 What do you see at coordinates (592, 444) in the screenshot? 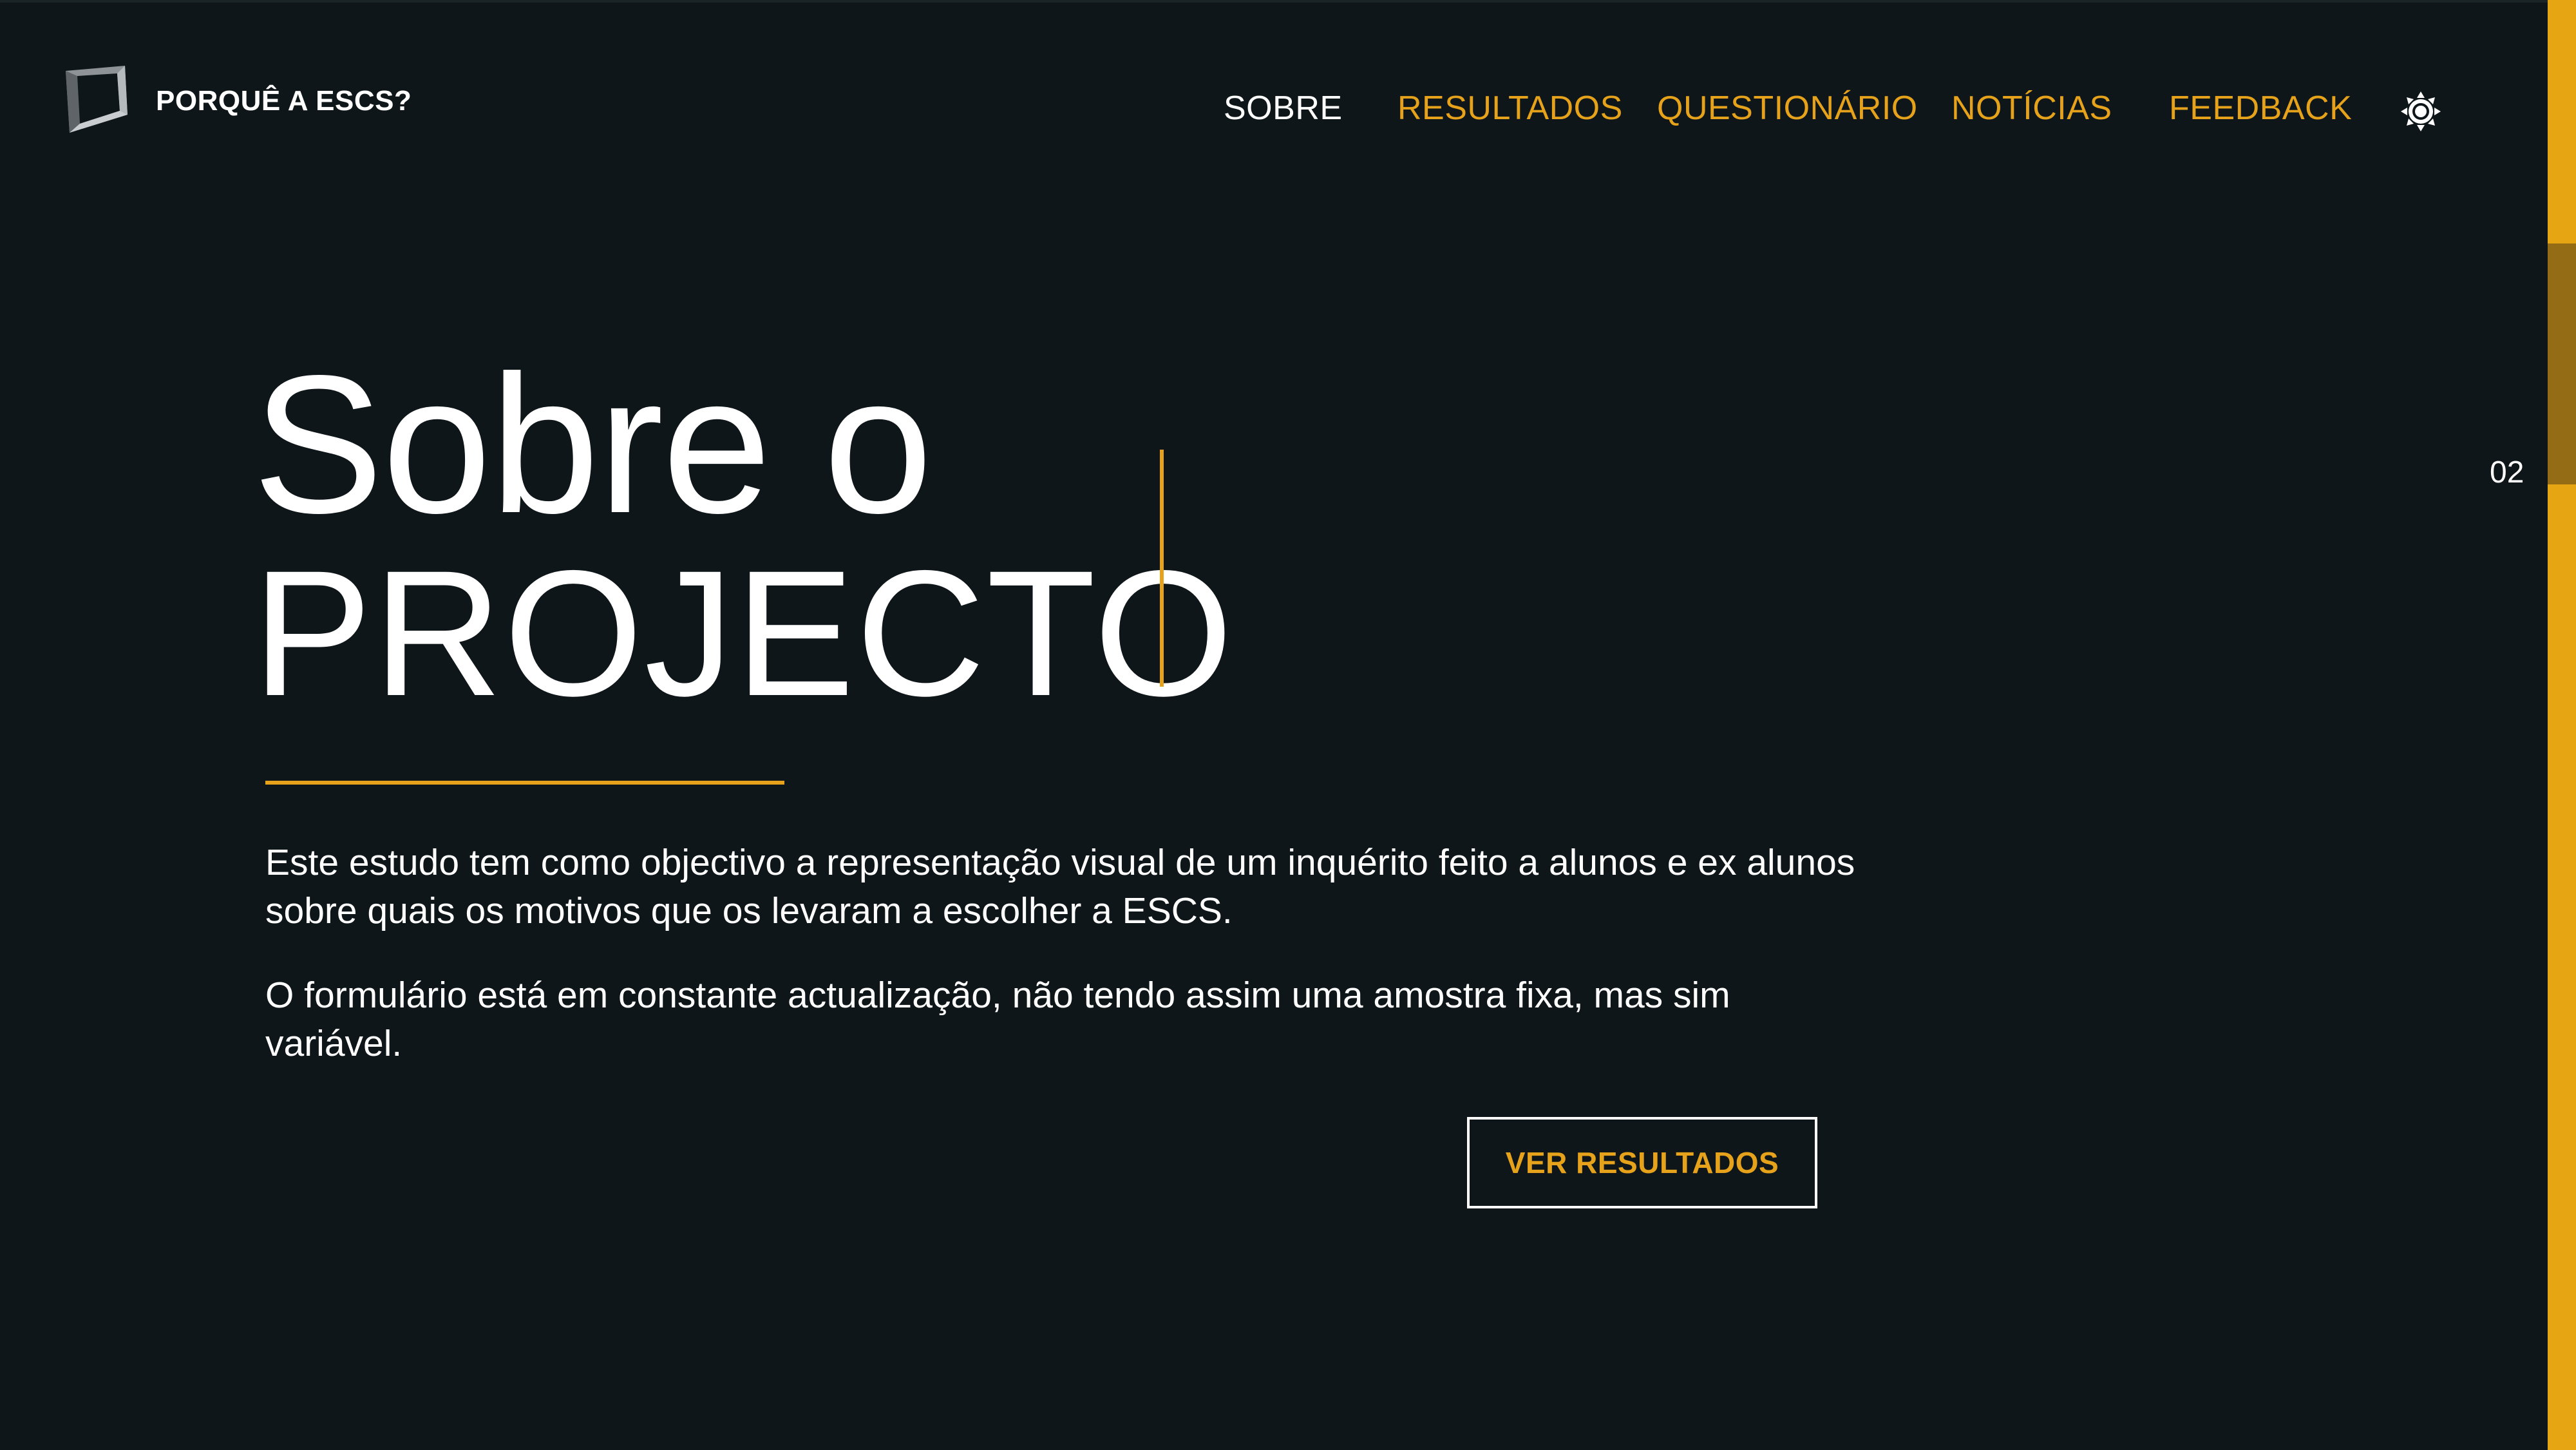
I see `title-line-1: Sobre o` at bounding box center [592, 444].